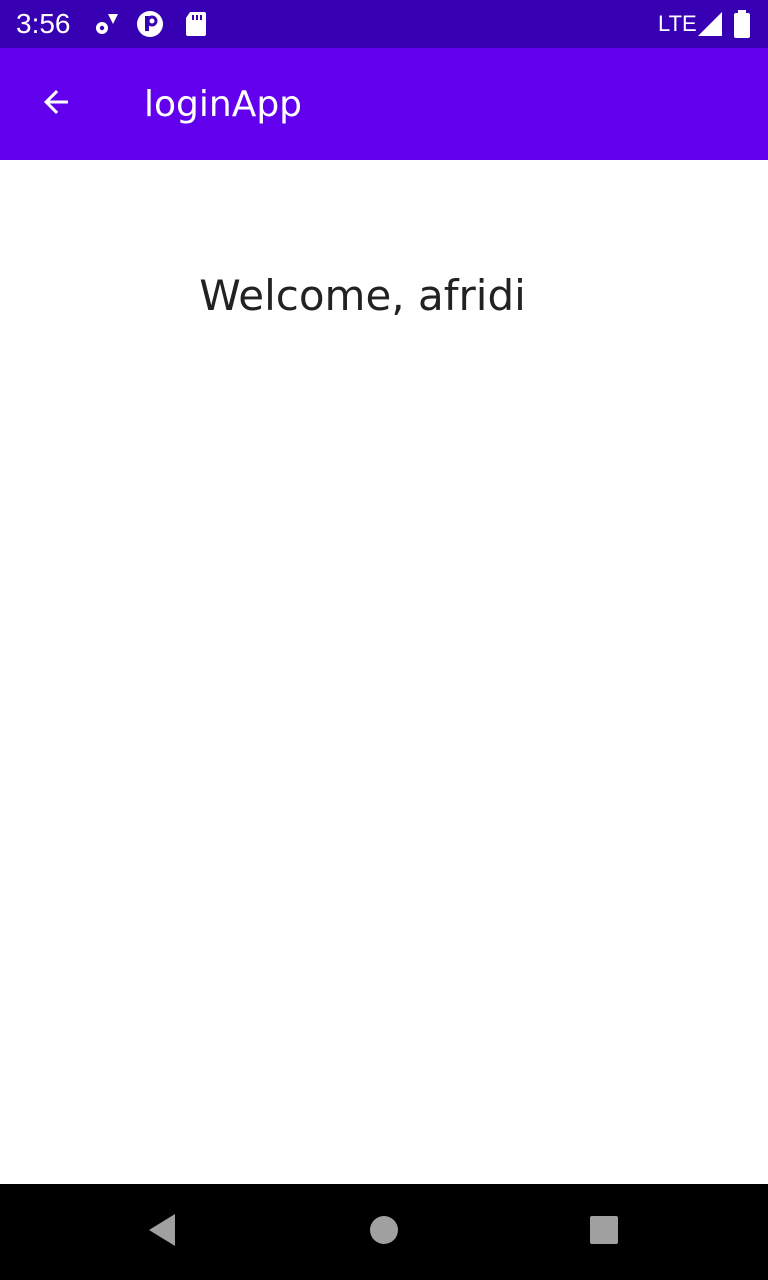 The image size is (768, 1280). I want to click on back-button, so click(56, 104).